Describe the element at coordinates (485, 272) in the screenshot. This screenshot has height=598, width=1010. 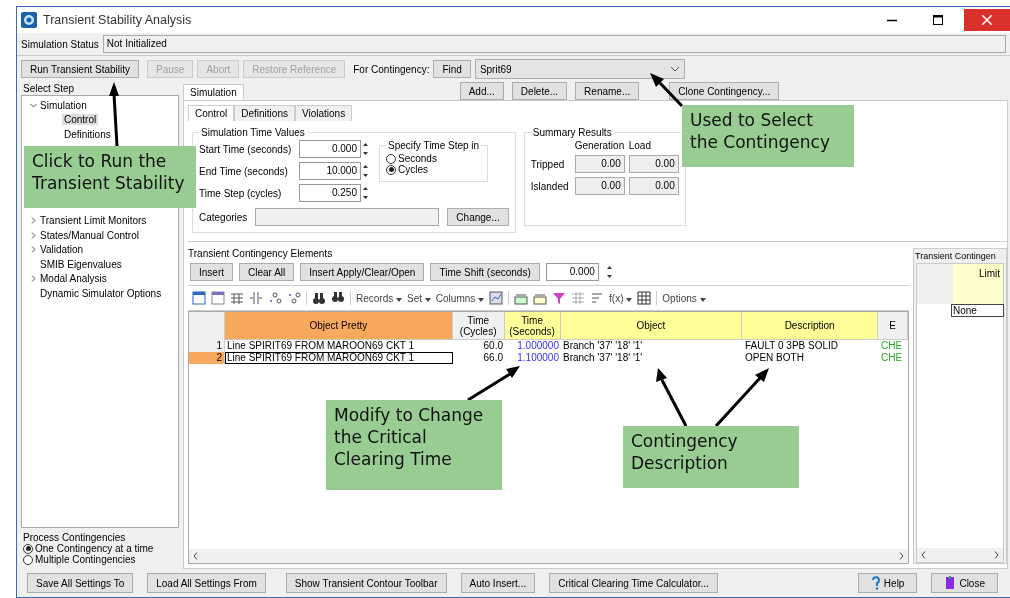
I see `element-button: Time Shift (seconds)` at that location.